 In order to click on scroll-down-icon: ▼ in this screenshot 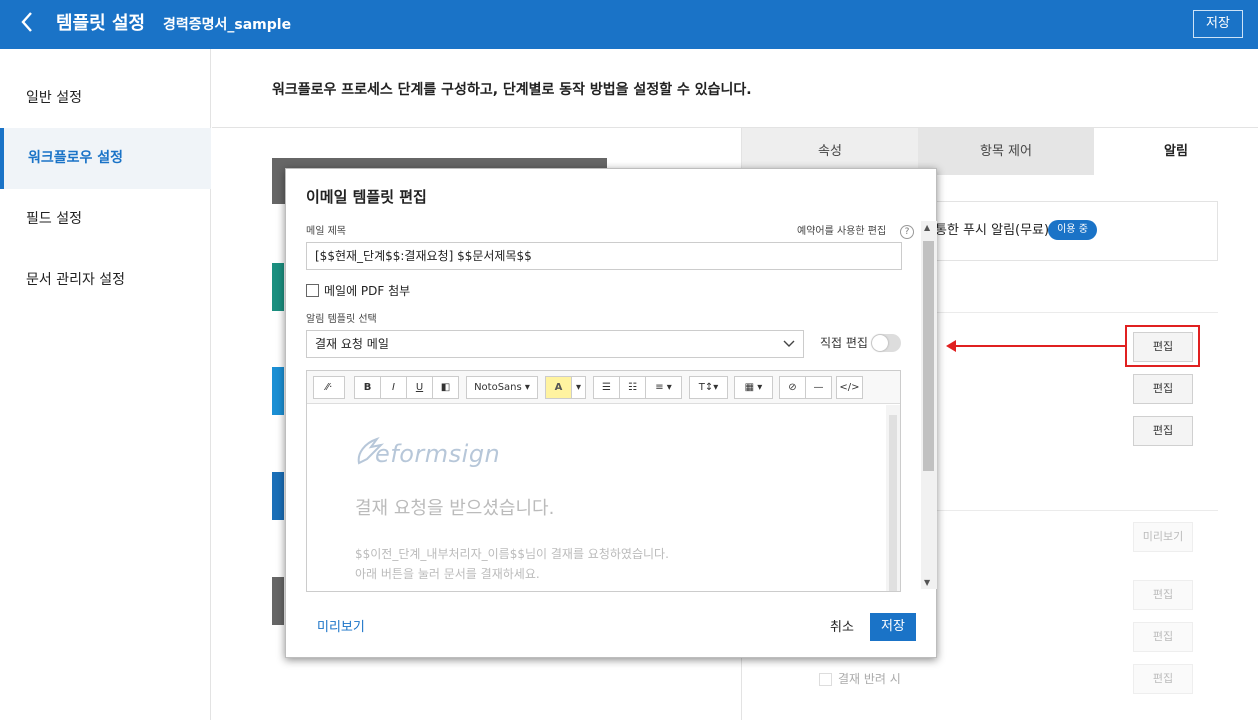, I will do `click(927, 582)`.